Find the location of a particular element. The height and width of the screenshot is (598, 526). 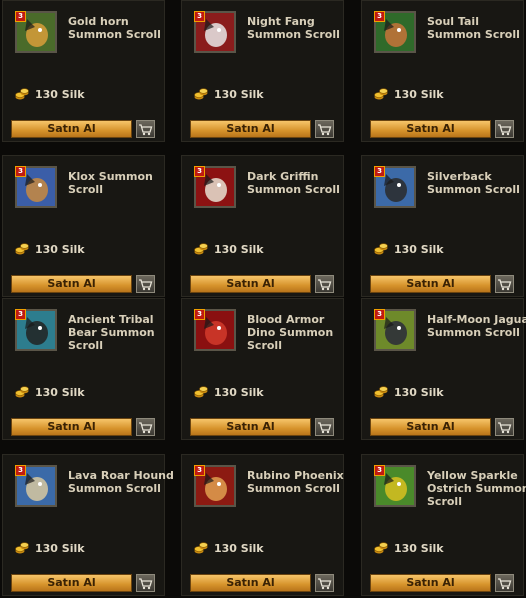

item-card: 3 Soul Tail Summon Scroll 130 Silk Satın Al is located at coordinates (442, 71).